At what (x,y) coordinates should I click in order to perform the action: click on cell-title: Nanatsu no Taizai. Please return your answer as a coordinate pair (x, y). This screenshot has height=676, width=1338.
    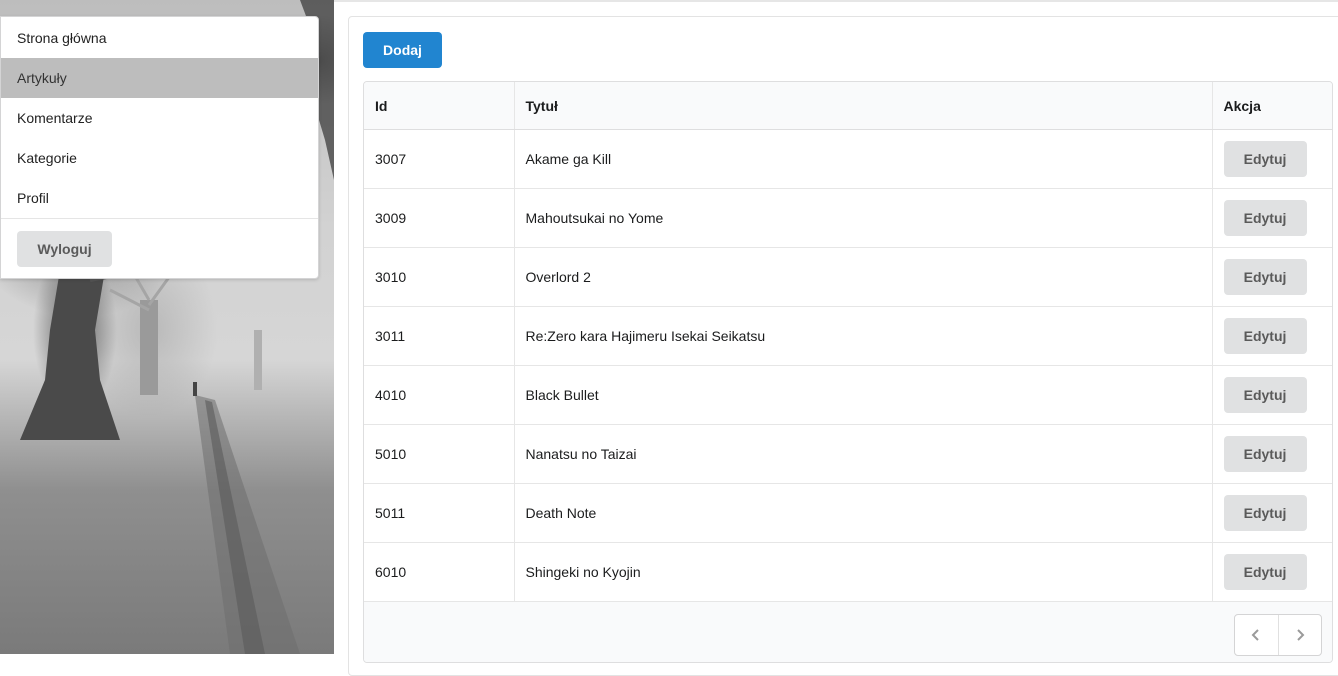
    Looking at the image, I should click on (862, 454).